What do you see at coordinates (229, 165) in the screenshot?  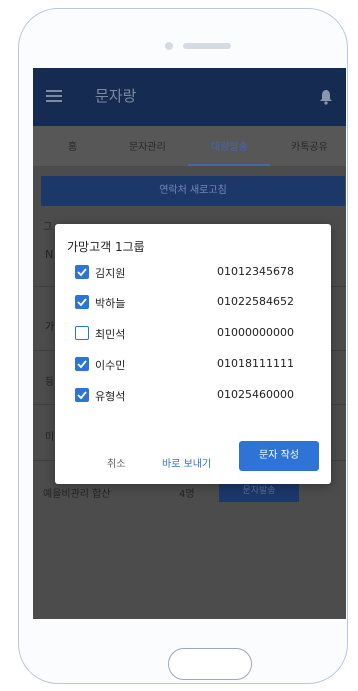 I see `active-tab-indicator` at bounding box center [229, 165].